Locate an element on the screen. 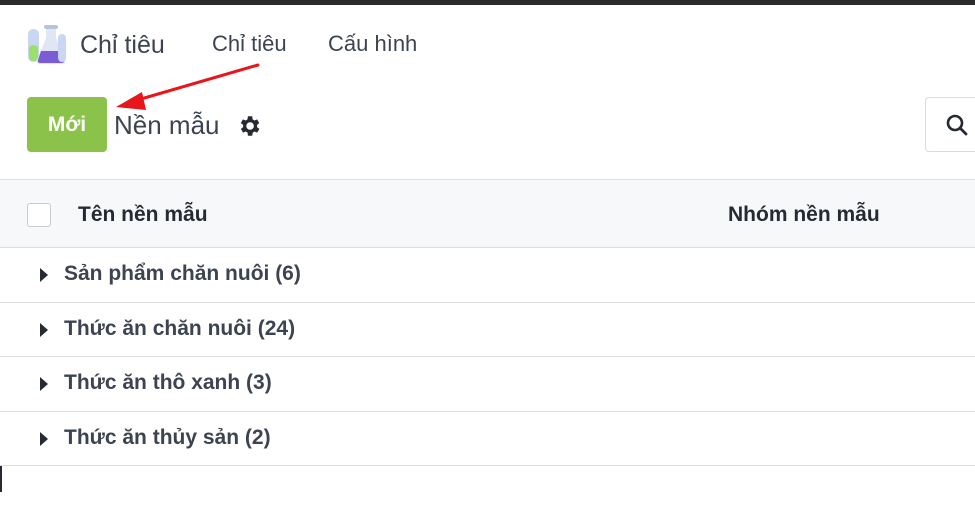  group-row: Sản phẩm chăn nuôi (6) is located at coordinates (487, 275).